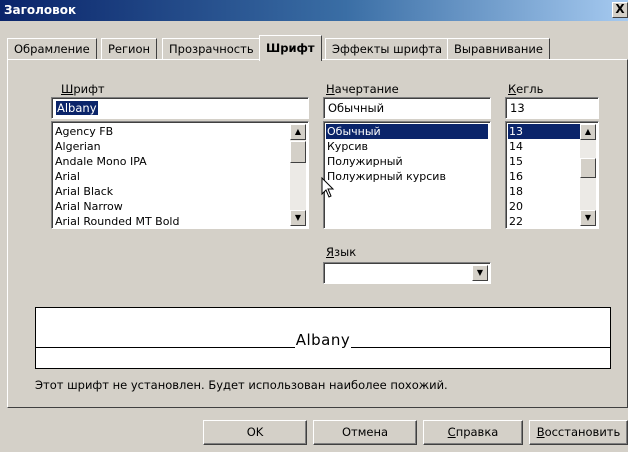 This screenshot has height=452, width=628. What do you see at coordinates (83, 89) in the screenshot?
I see `font-label: Шрифт` at bounding box center [83, 89].